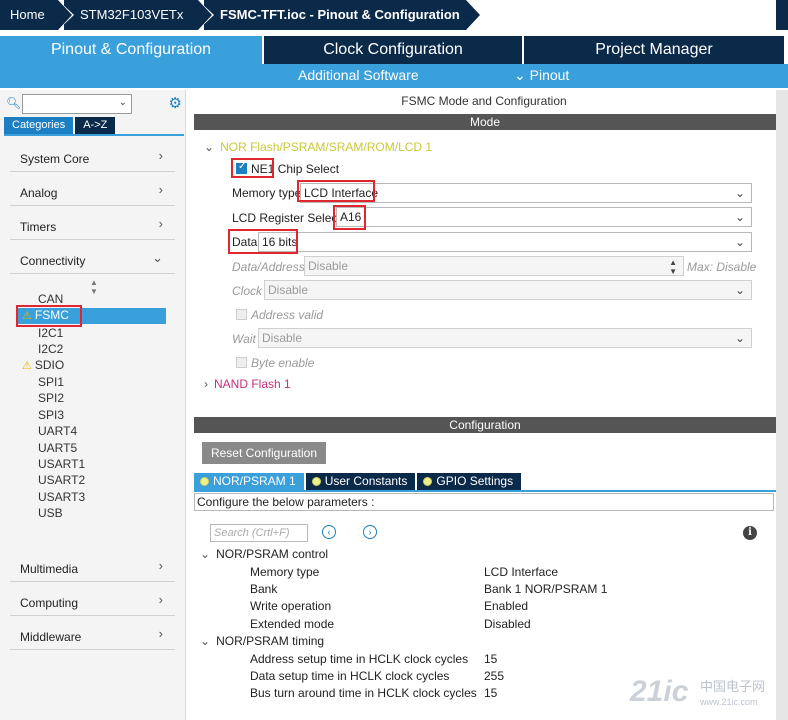 Image resolution: width=788 pixels, height=720 pixels. What do you see at coordinates (92, 225) in the screenshot?
I see `group-timers: Timers ›` at bounding box center [92, 225].